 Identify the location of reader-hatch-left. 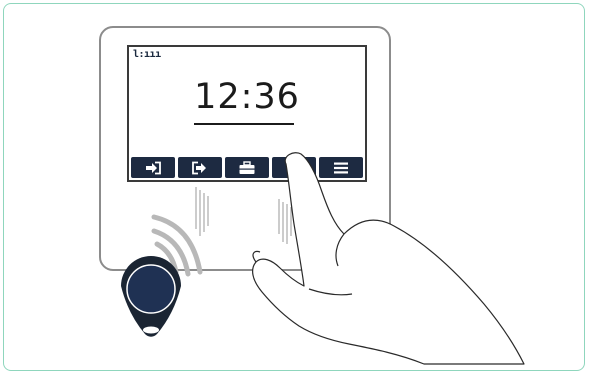
(202, 211).